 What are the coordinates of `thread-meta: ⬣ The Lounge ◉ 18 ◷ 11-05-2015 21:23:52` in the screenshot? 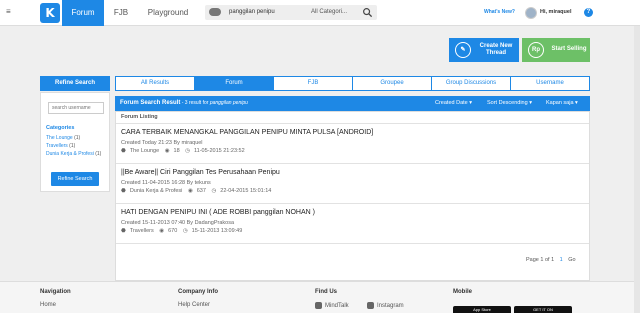 It's located at (185, 151).